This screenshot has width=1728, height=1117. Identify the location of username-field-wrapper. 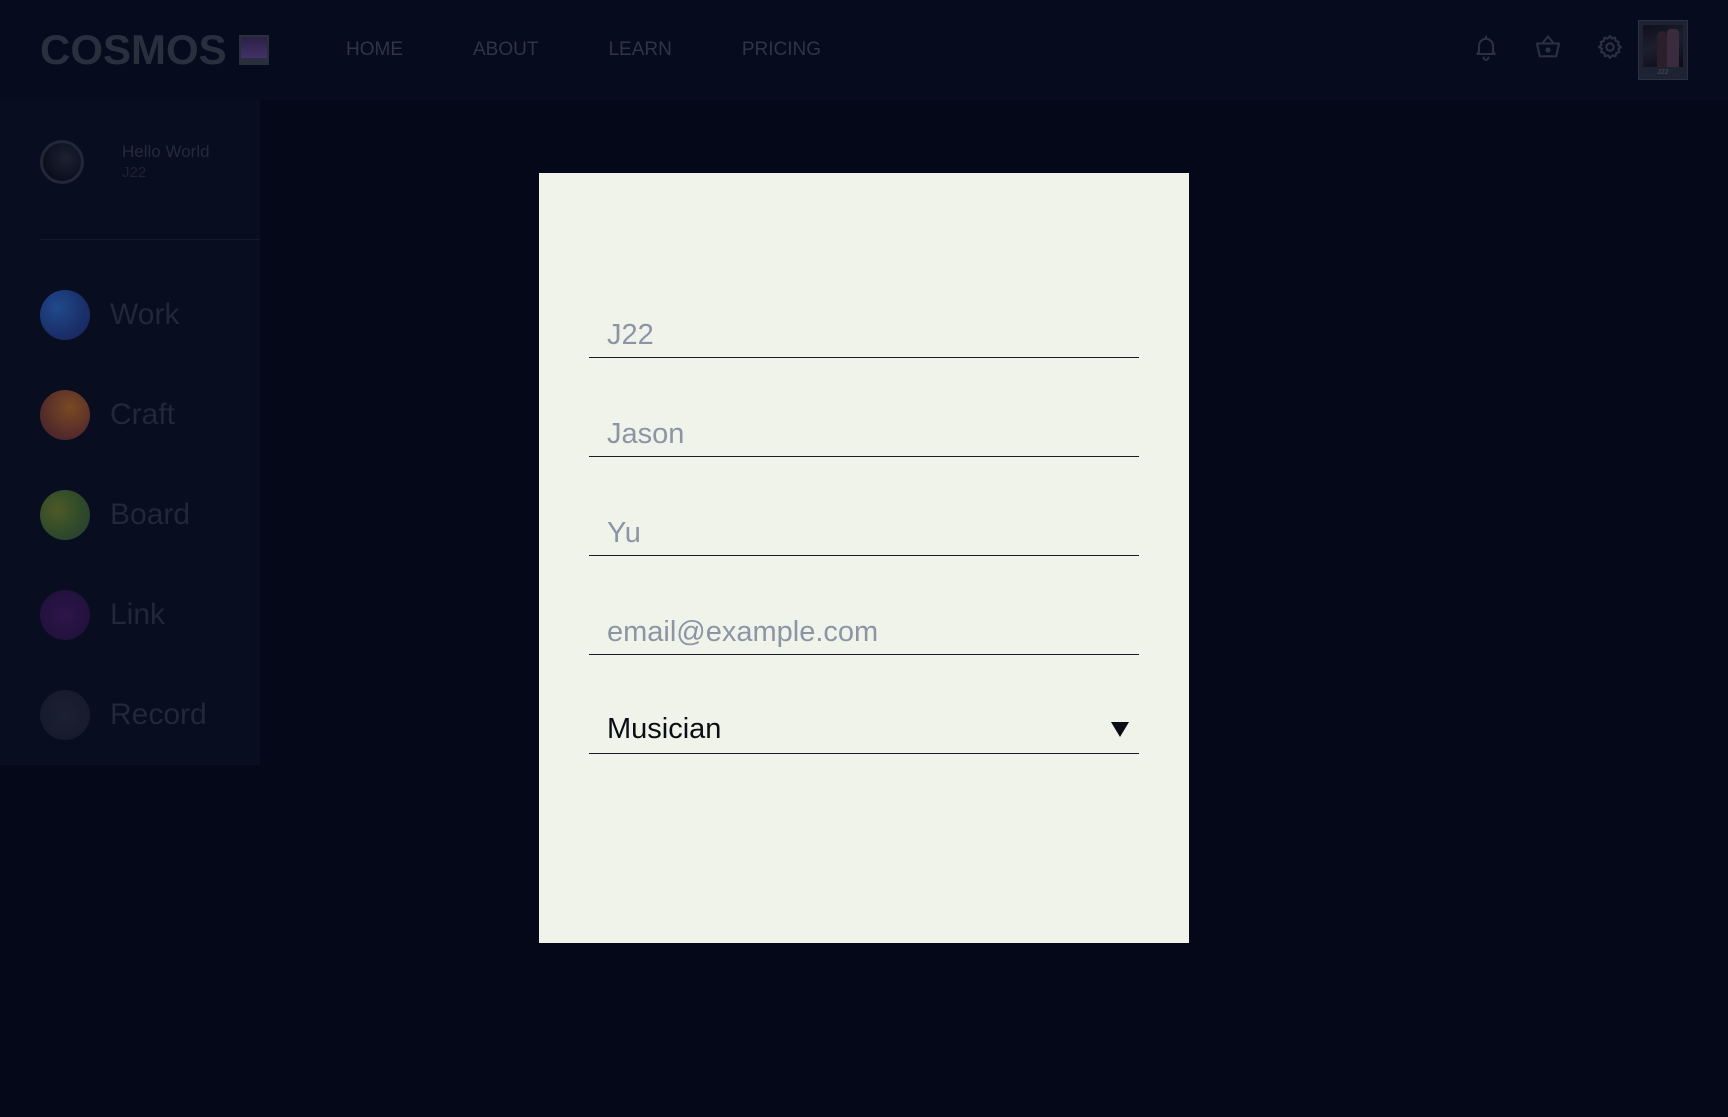
(864, 333).